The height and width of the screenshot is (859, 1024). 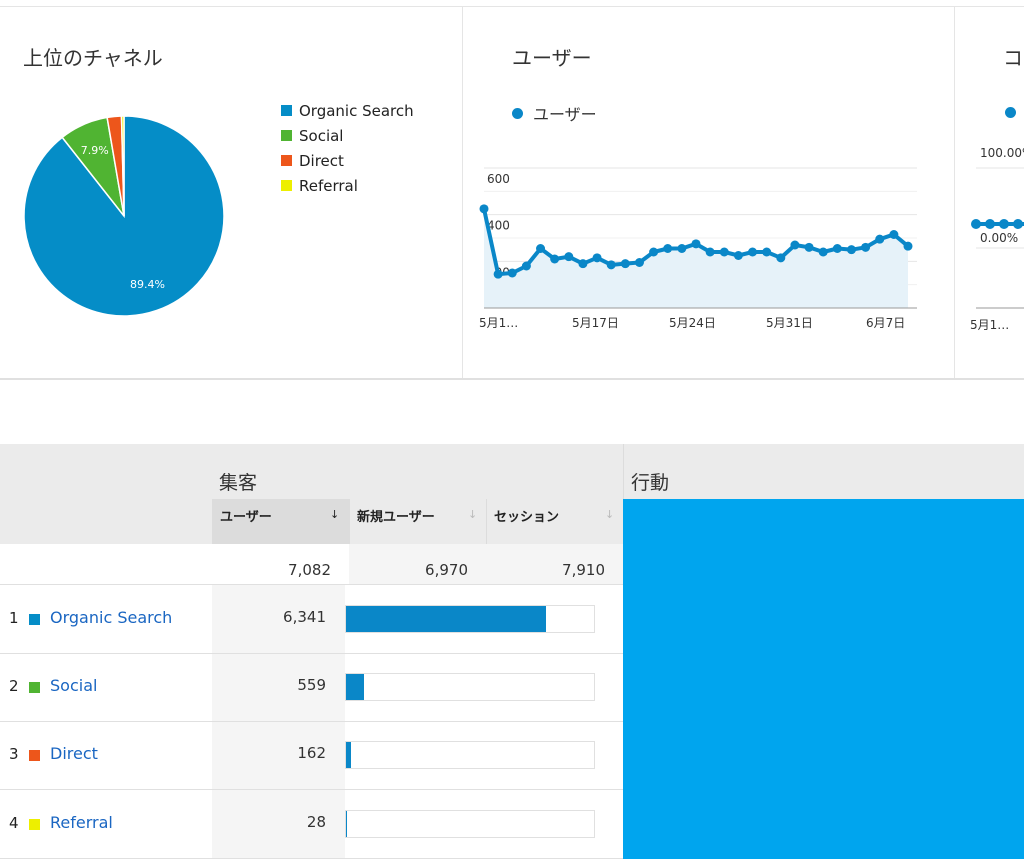 What do you see at coordinates (316, 822) in the screenshot?
I see `row-users-value: 28` at bounding box center [316, 822].